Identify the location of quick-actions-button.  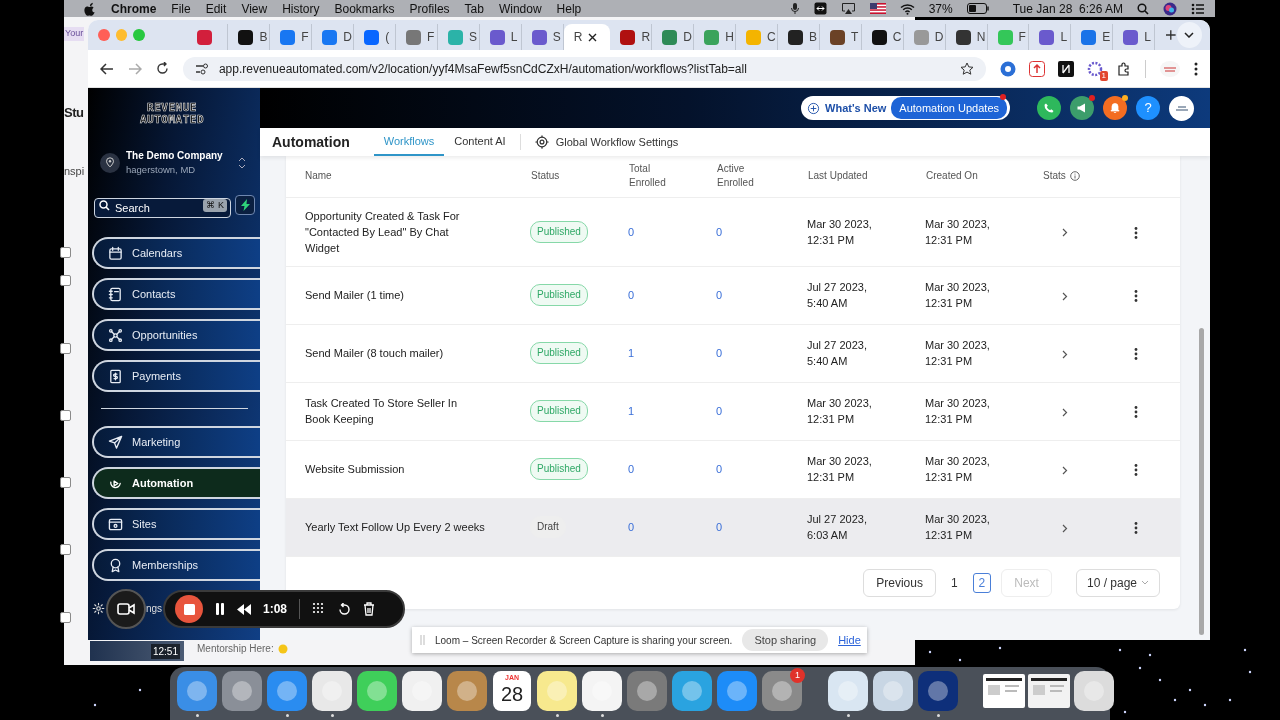
(245, 205).